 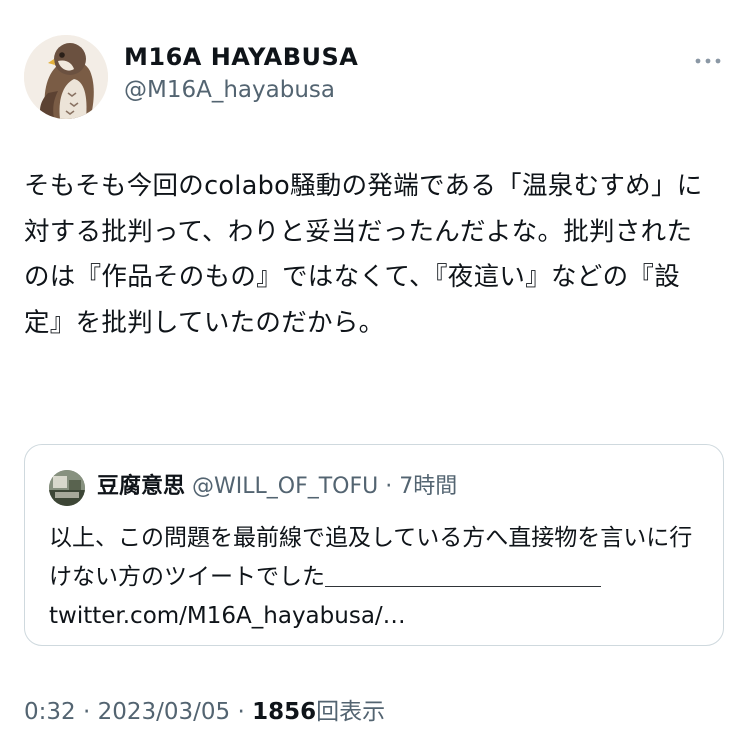 What do you see at coordinates (428, 486) in the screenshot?
I see `quoted-time: 7時間` at bounding box center [428, 486].